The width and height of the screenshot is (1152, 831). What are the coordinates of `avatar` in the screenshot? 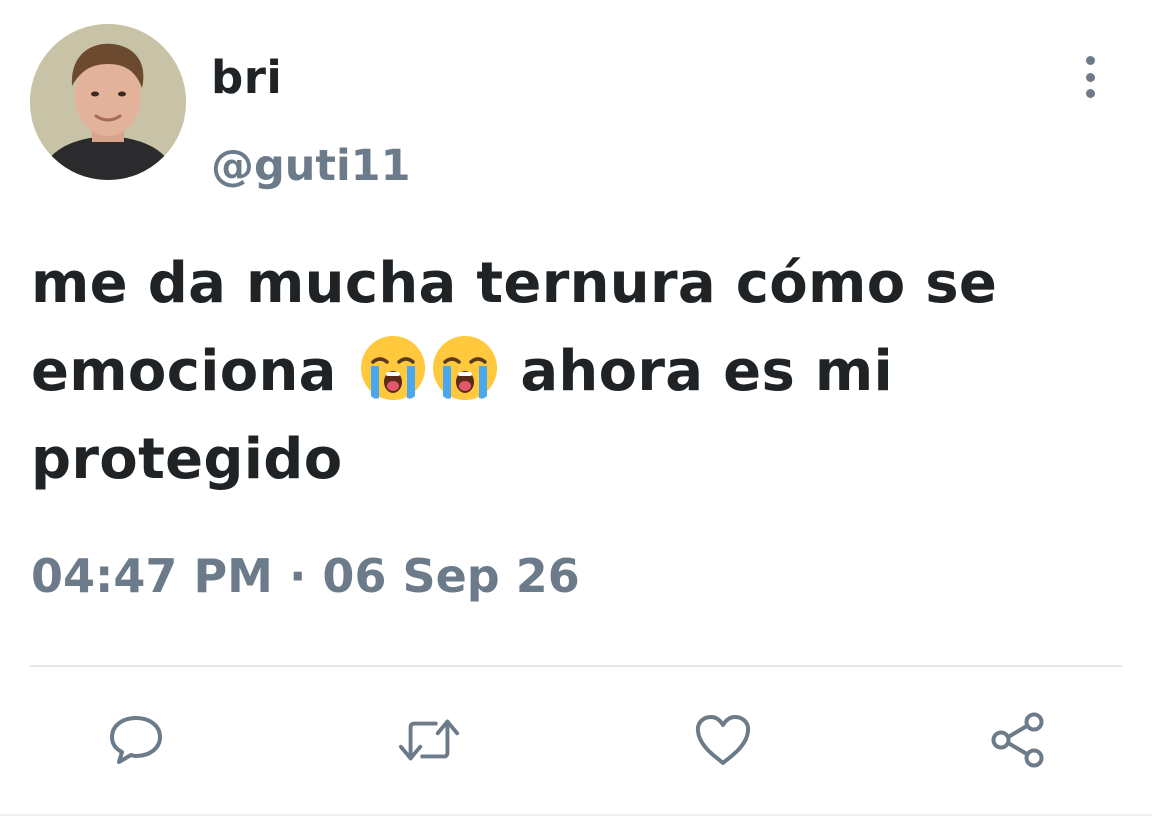 It's located at (108, 102).